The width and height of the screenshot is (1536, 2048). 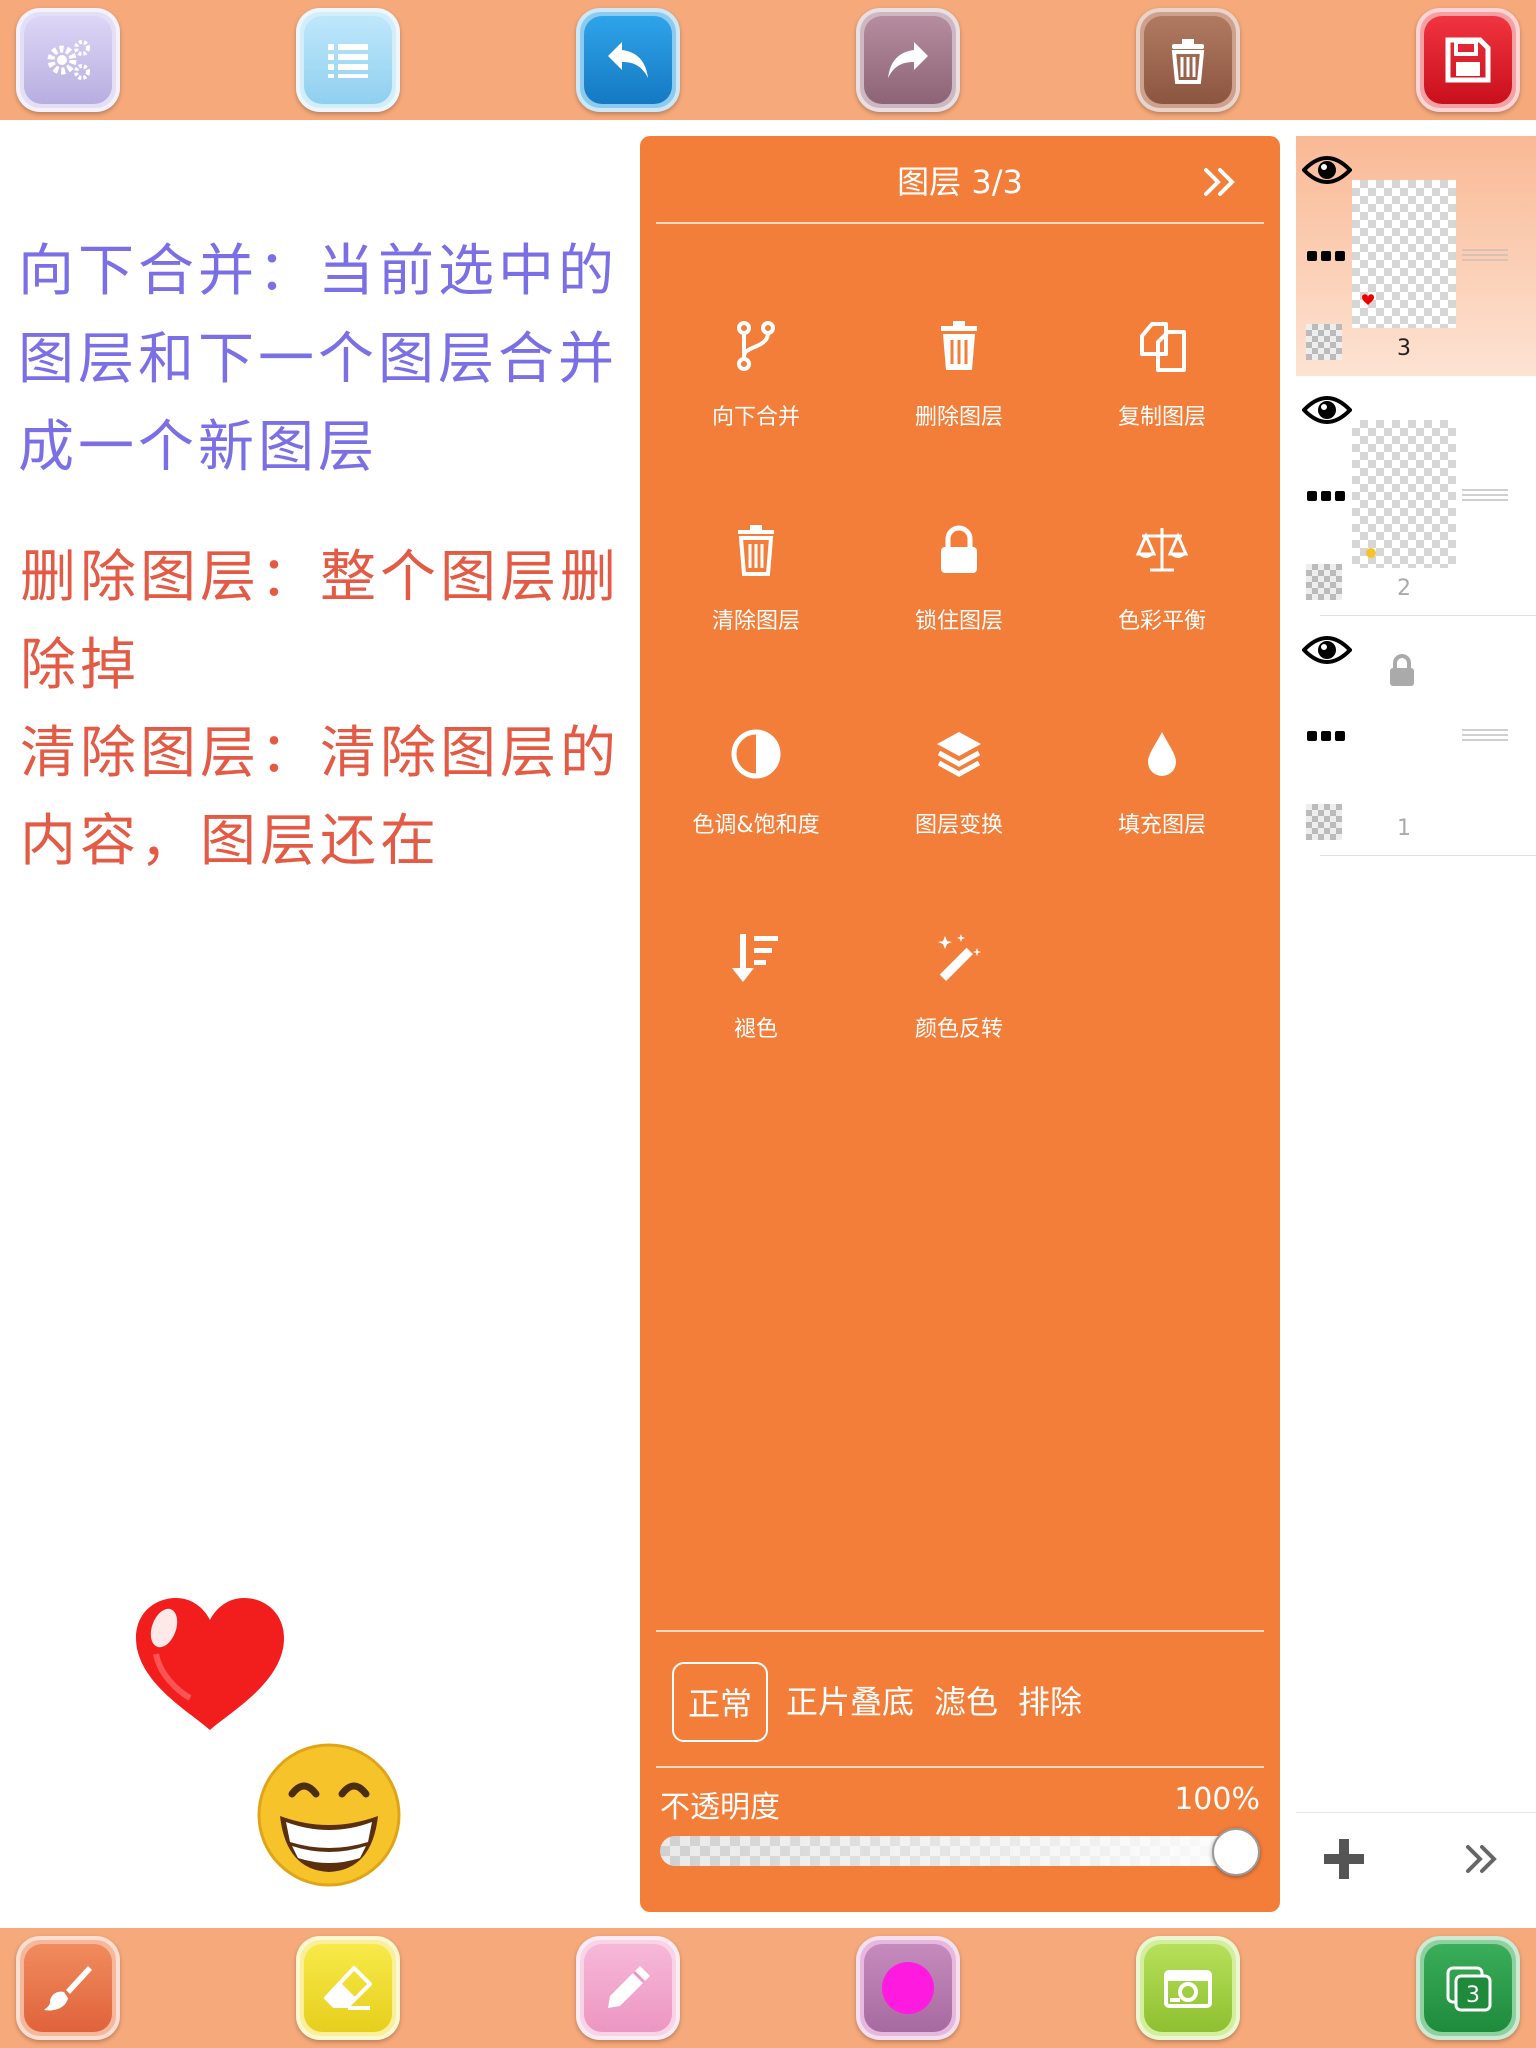 I want to click on action-label: 复制图层, so click(x=1161, y=417).